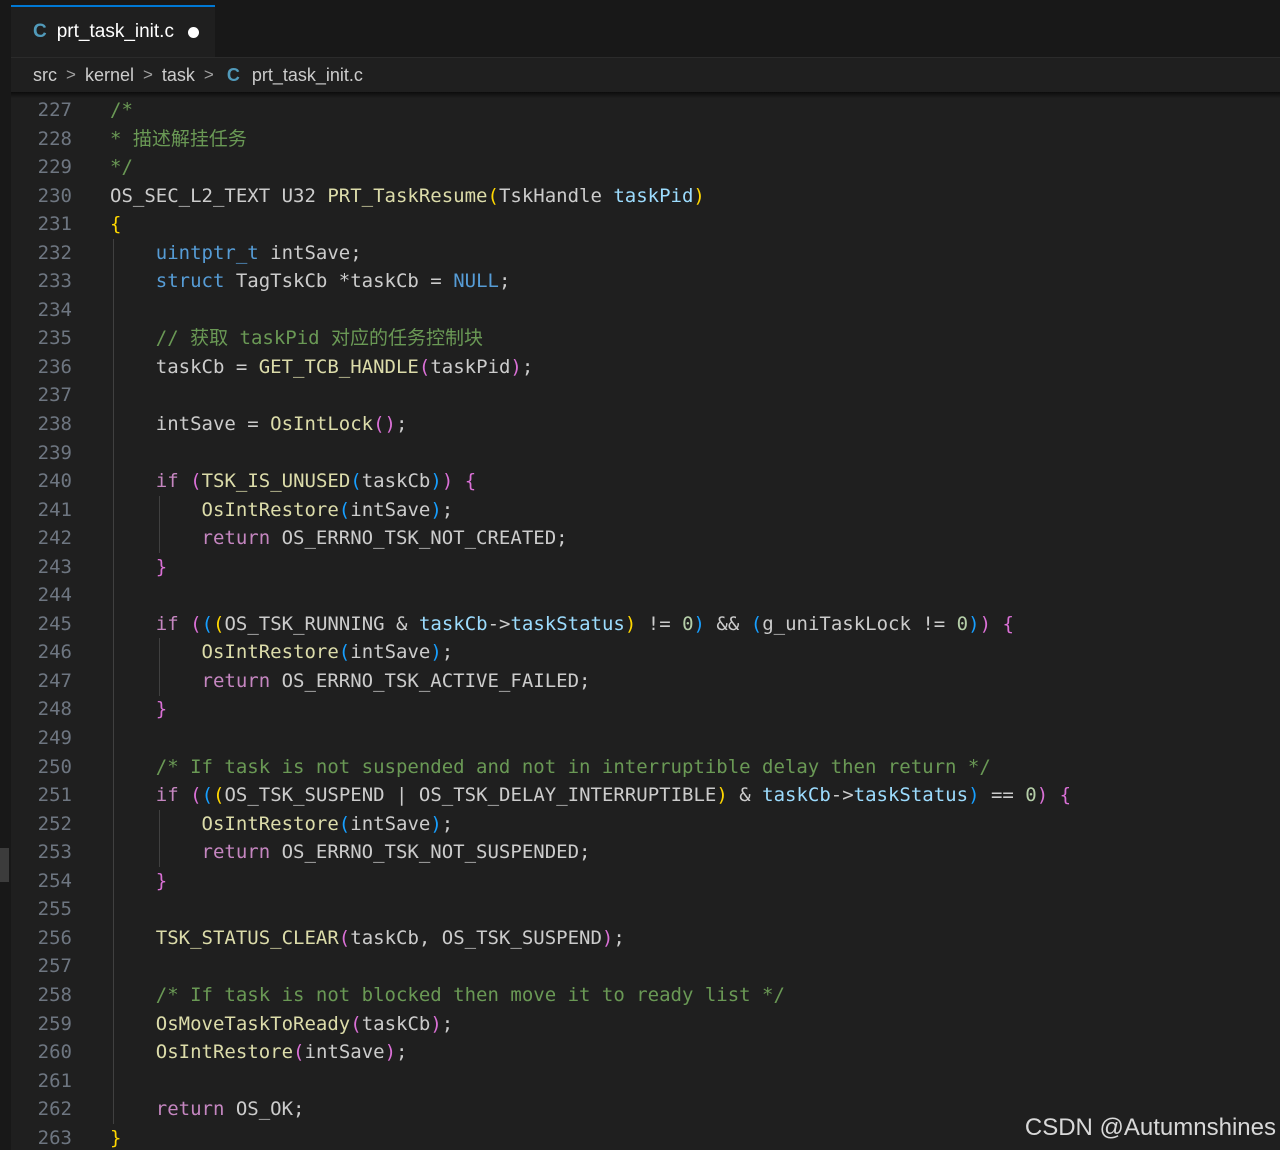 The height and width of the screenshot is (1150, 1280). Describe the element at coordinates (54, 795) in the screenshot. I see `line-number: 251` at that location.